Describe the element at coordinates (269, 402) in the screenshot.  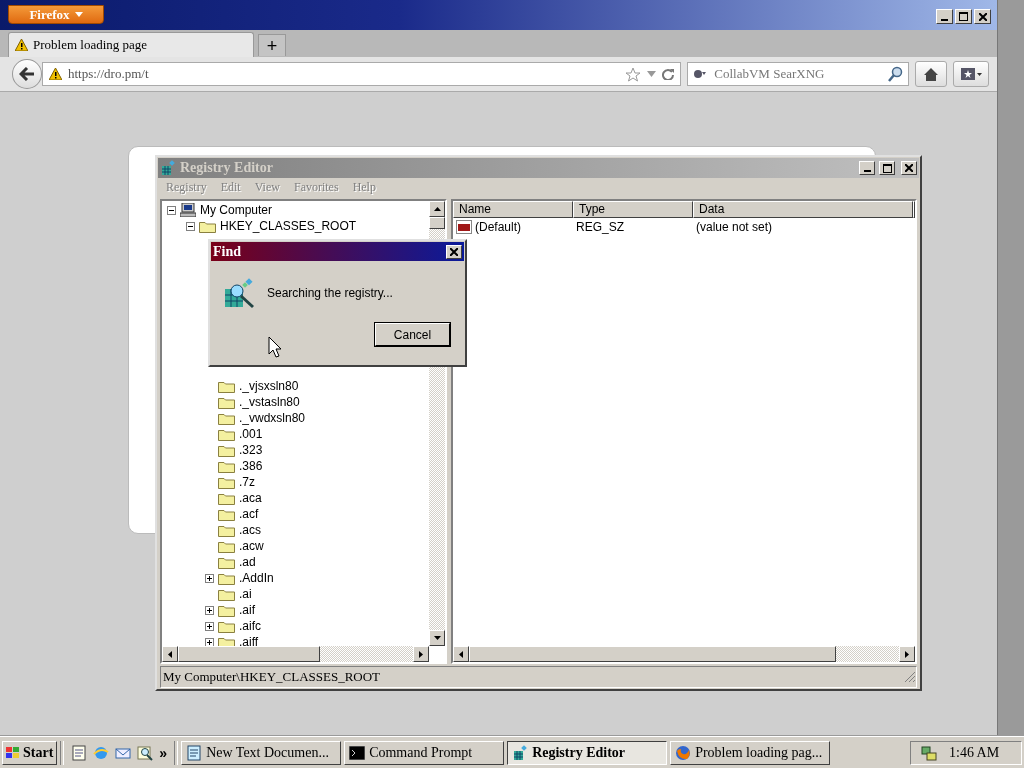
I see `tree-item: ._vstasln80` at that location.